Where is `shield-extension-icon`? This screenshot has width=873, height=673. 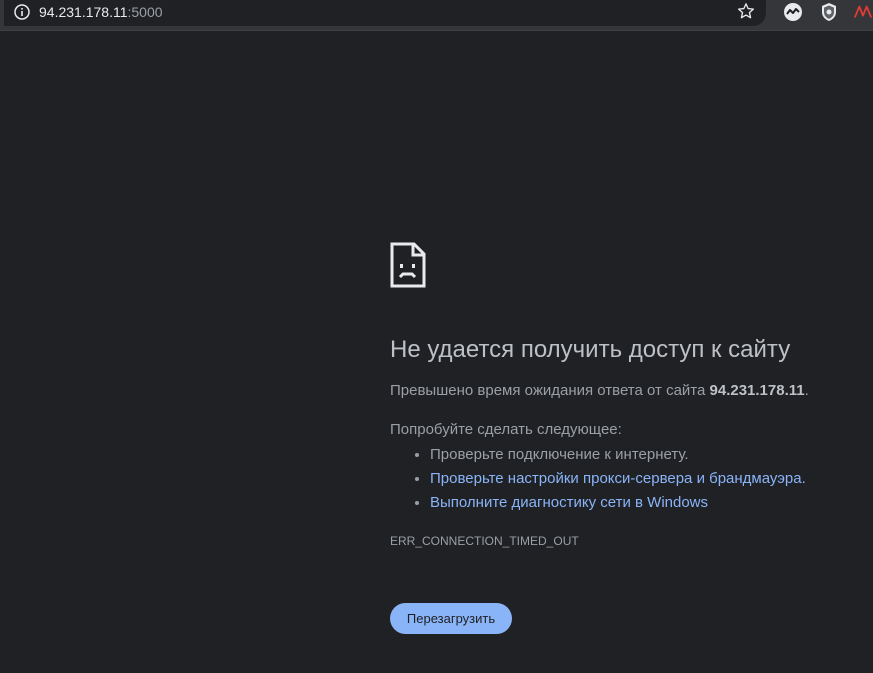 shield-extension-icon is located at coordinates (829, 12).